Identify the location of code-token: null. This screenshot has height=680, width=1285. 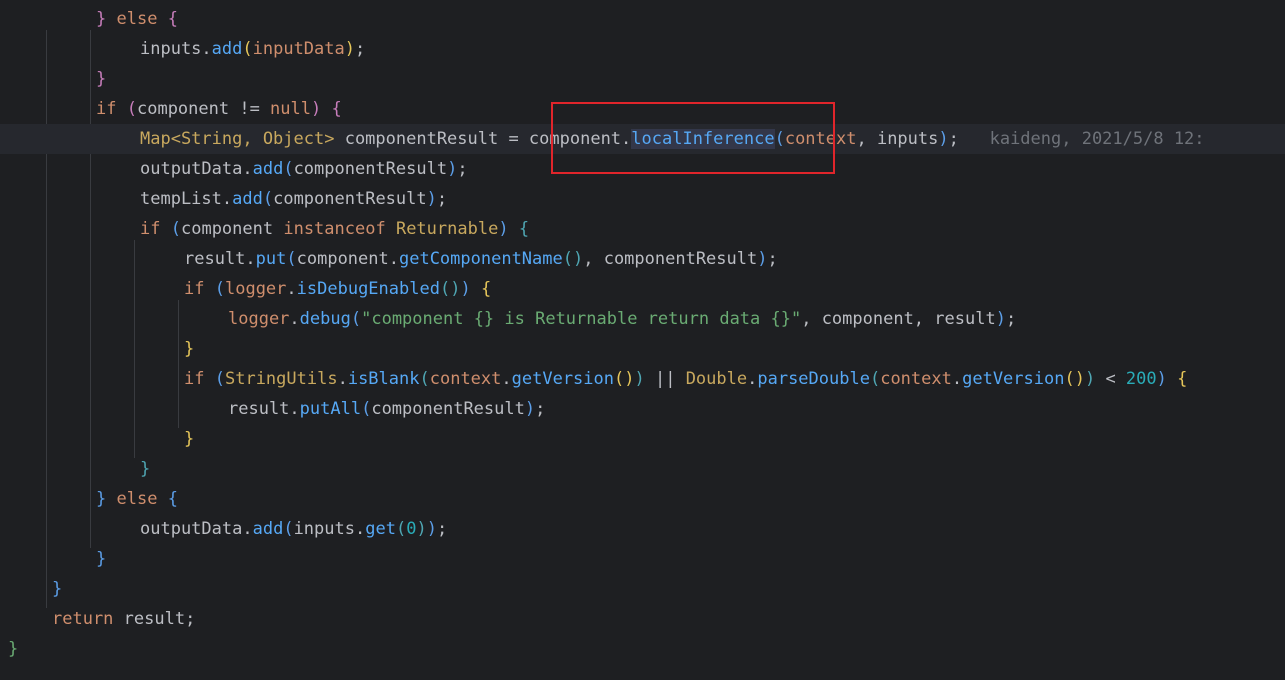
(290, 109).